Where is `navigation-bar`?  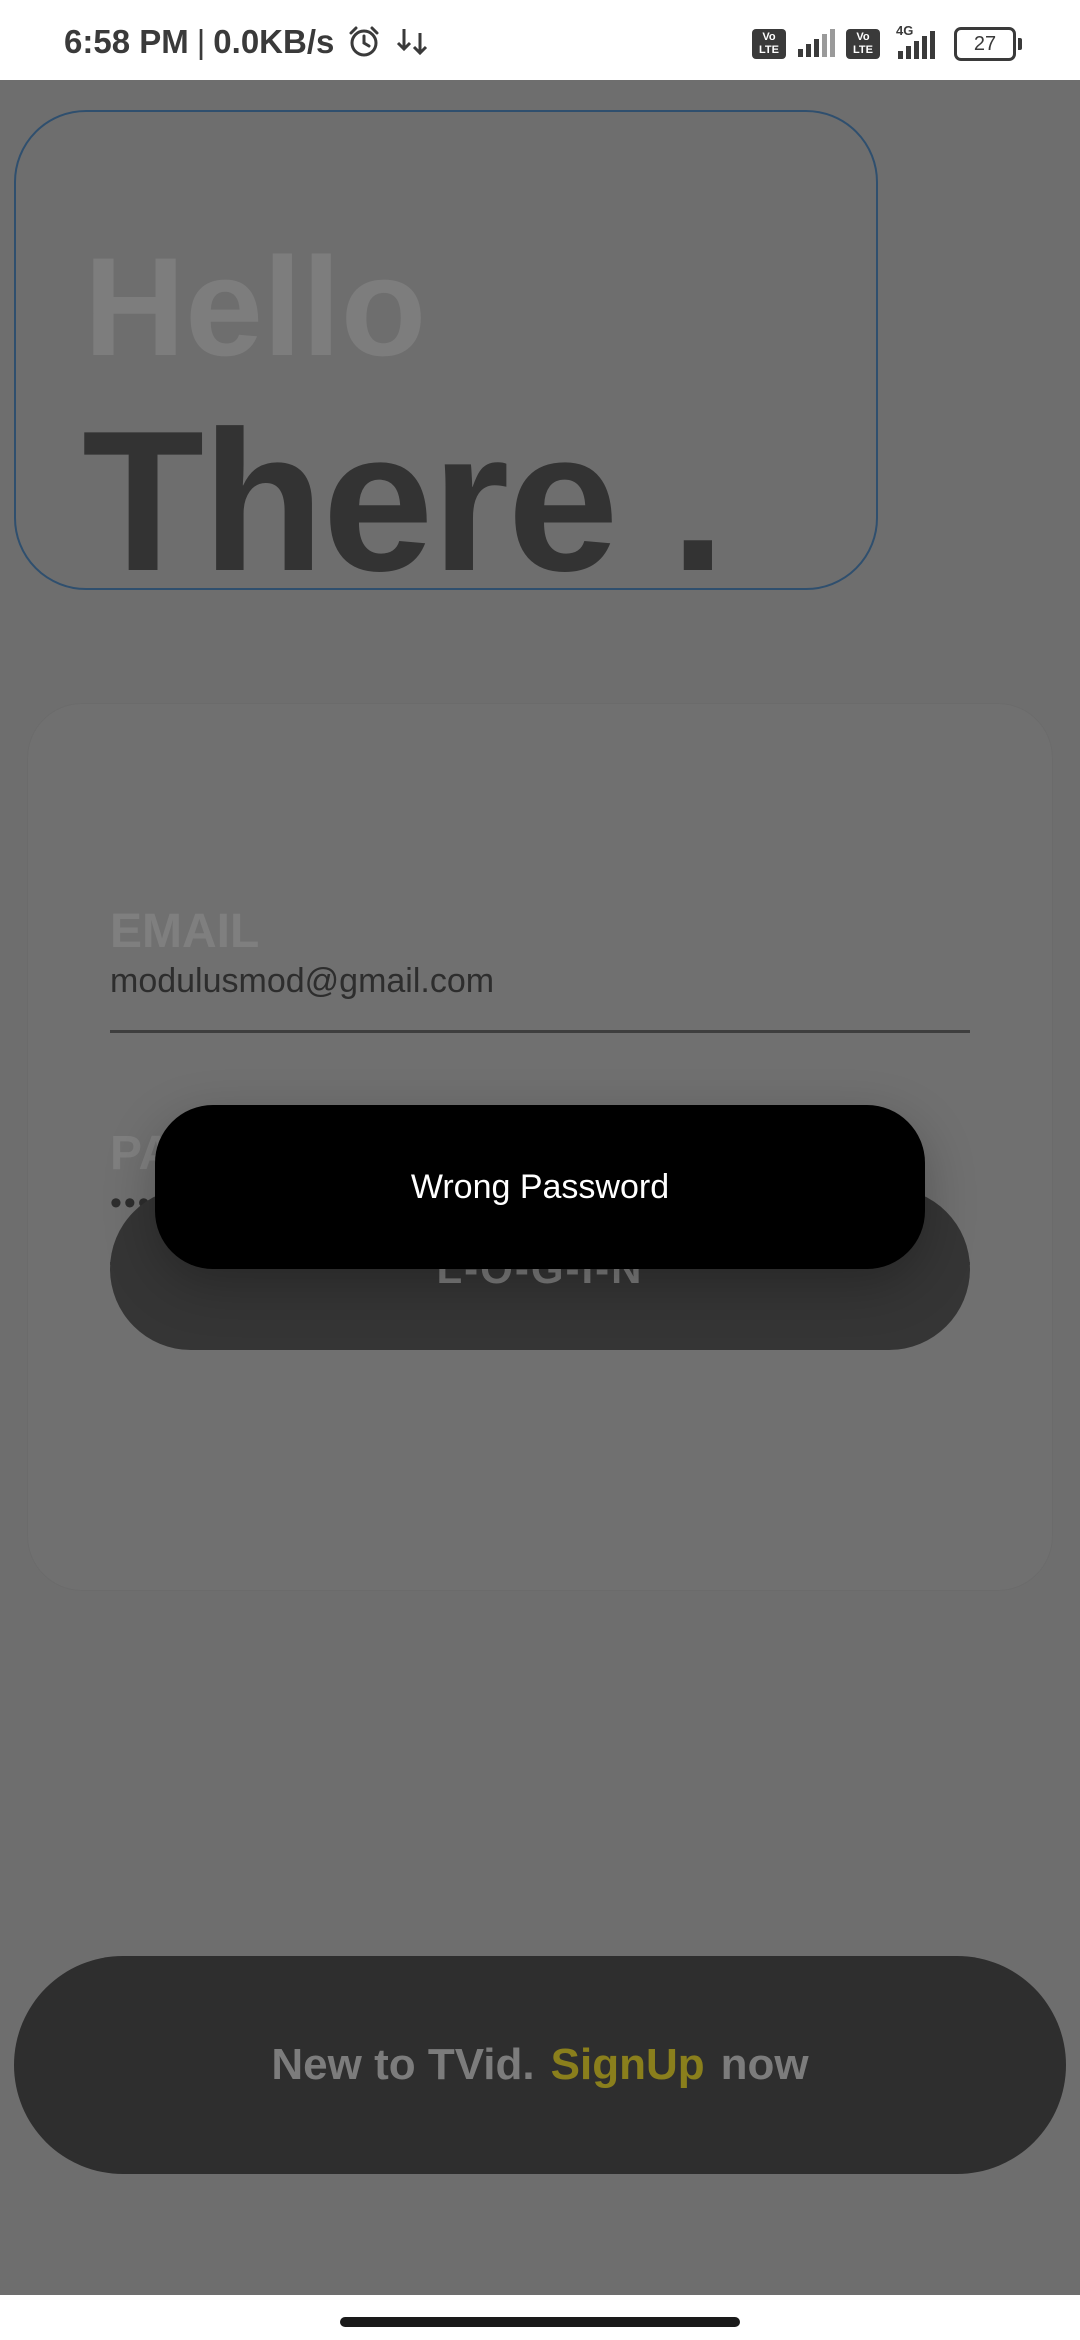
navigation-bar is located at coordinates (540, 2317).